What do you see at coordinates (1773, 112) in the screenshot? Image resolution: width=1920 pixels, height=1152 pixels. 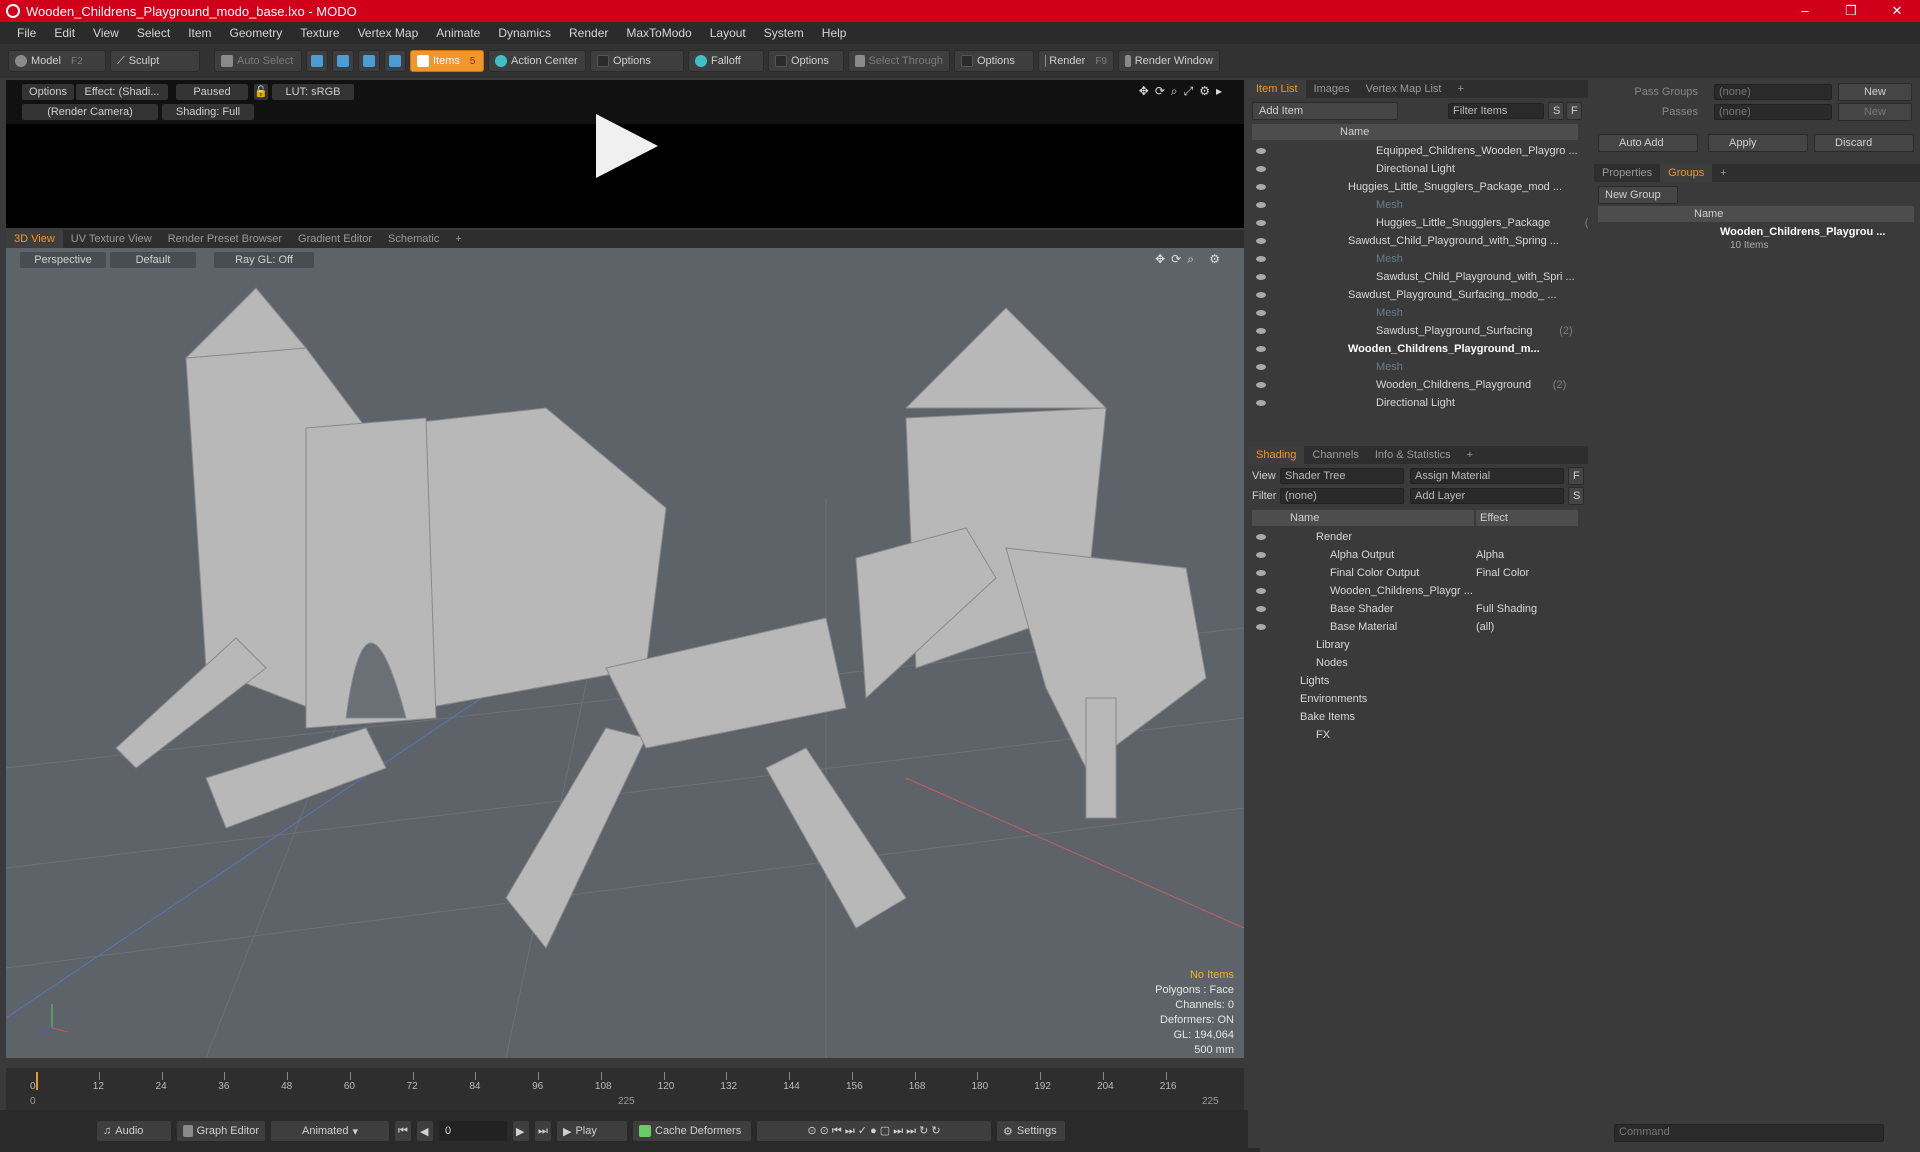 I see `passes-dropdown: (none)` at bounding box center [1773, 112].